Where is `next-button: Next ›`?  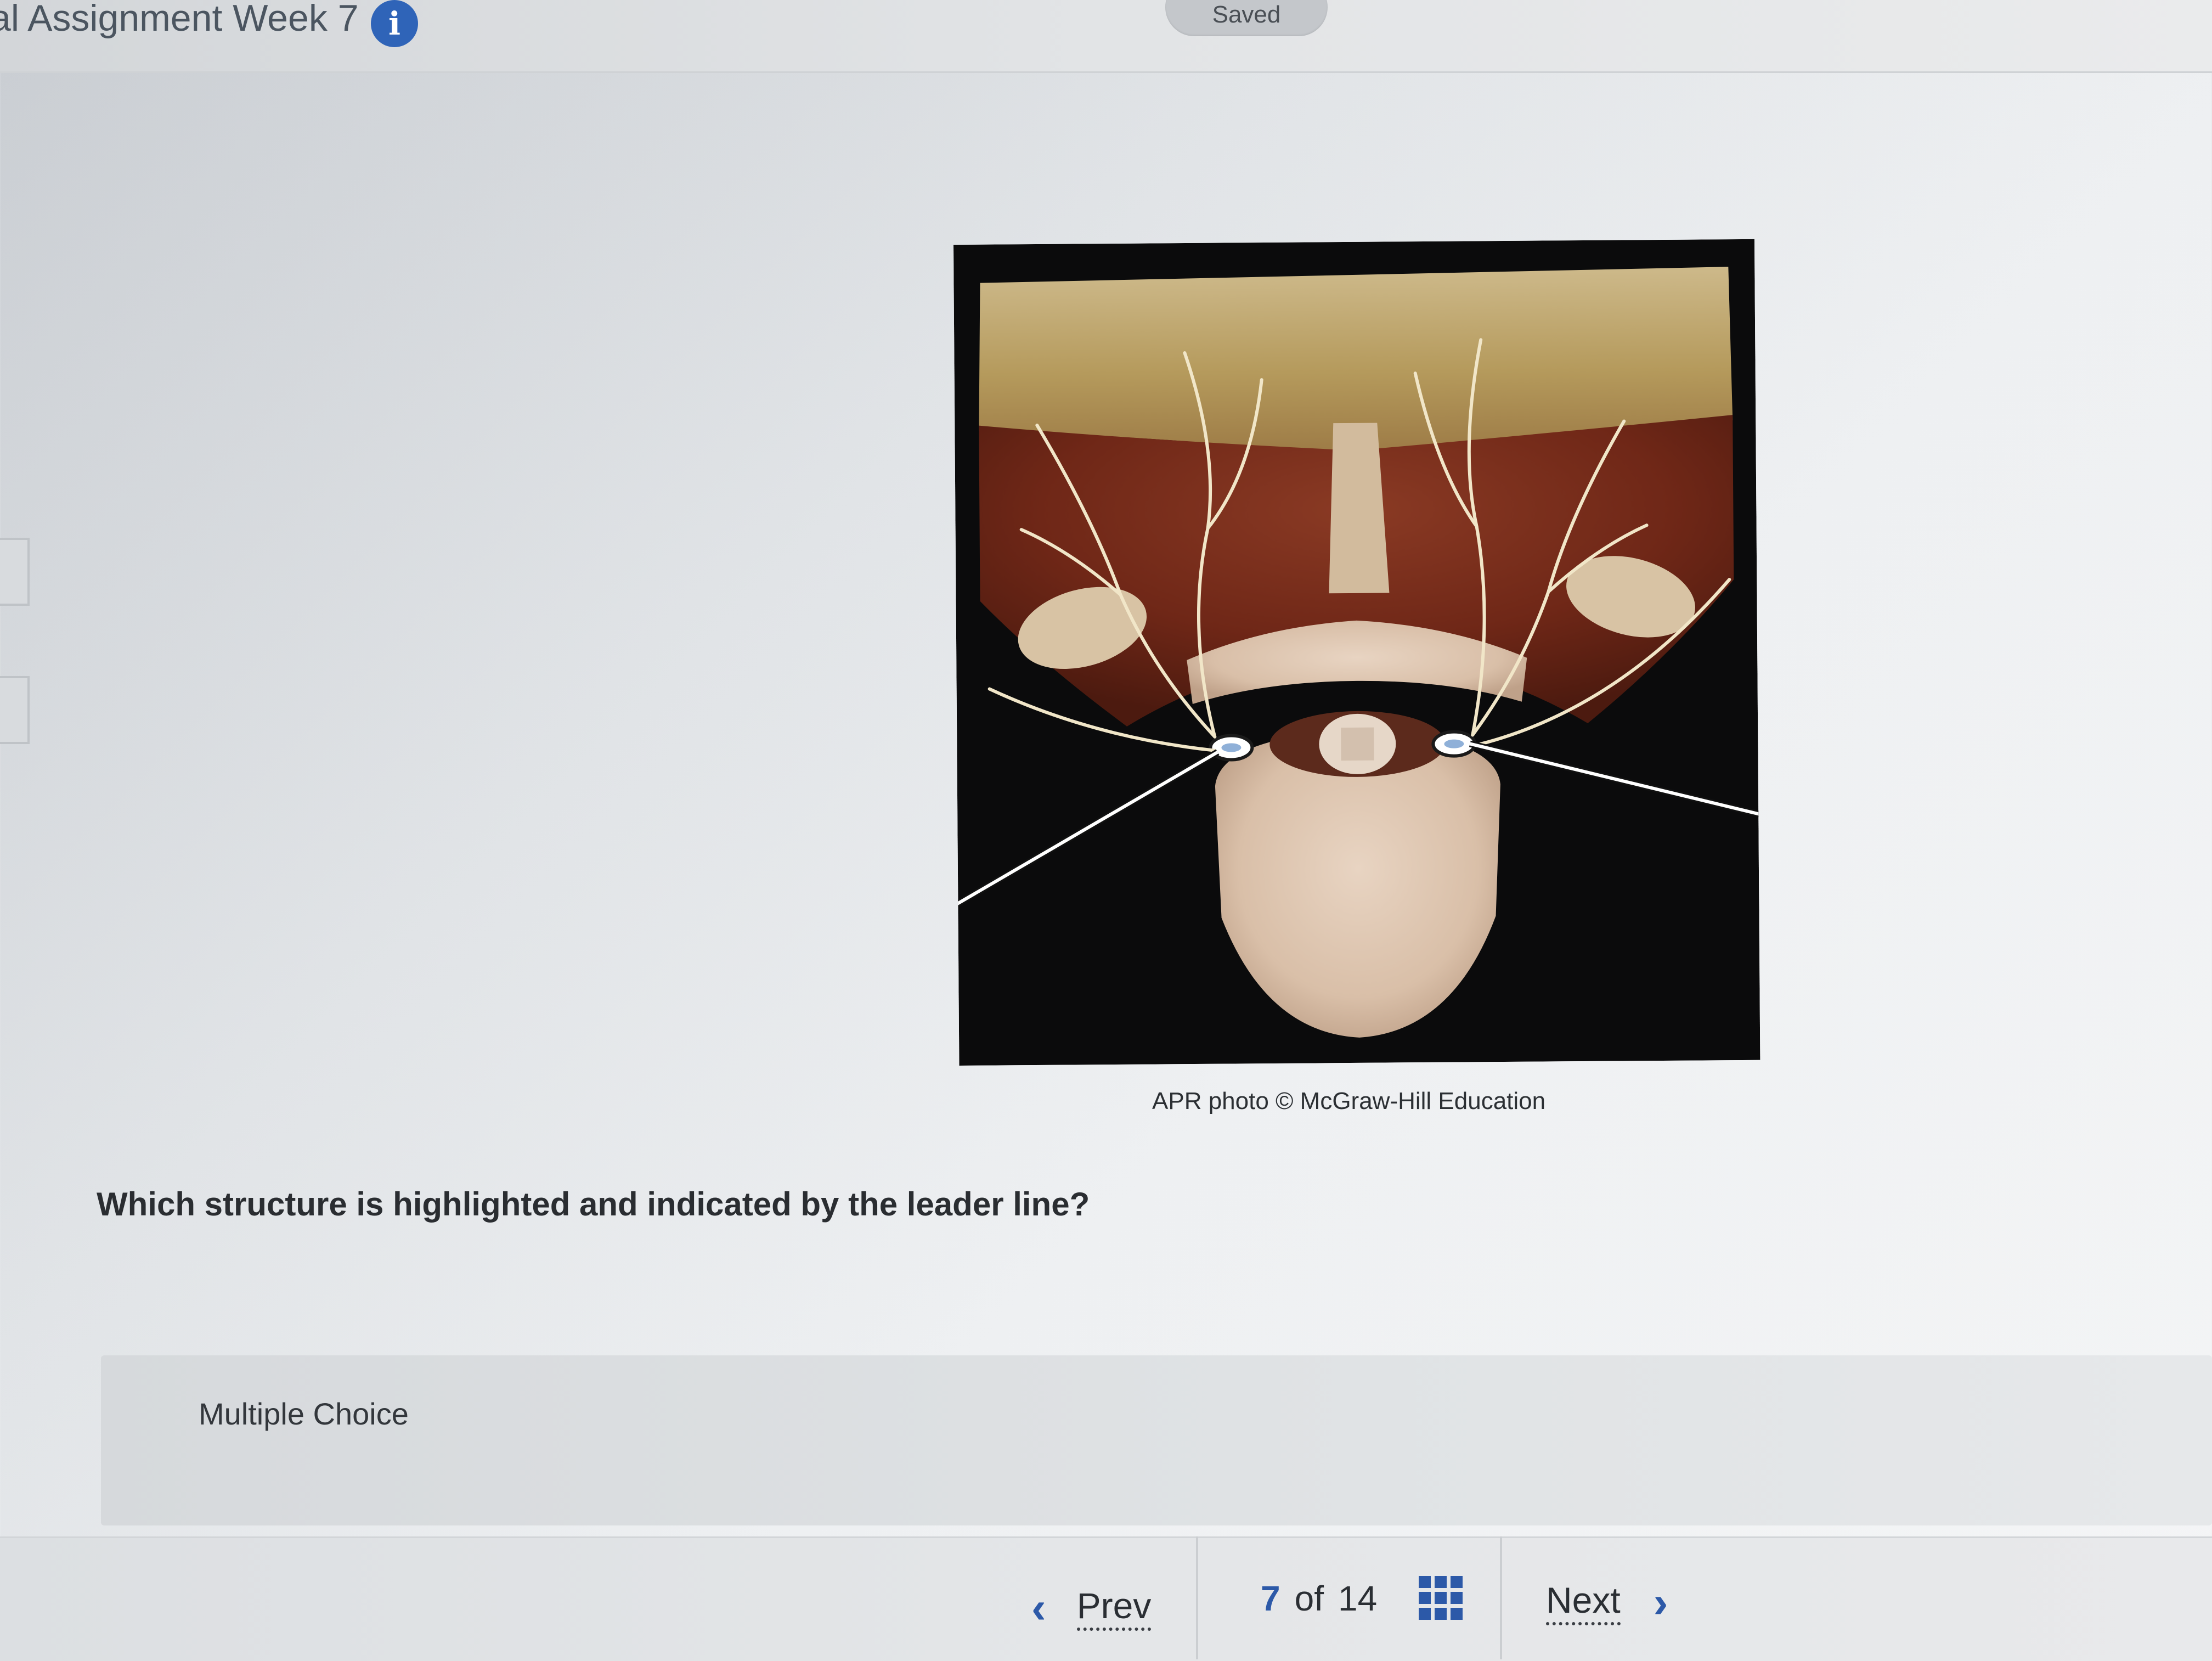
next-button: Next › is located at coordinates (1607, 1602).